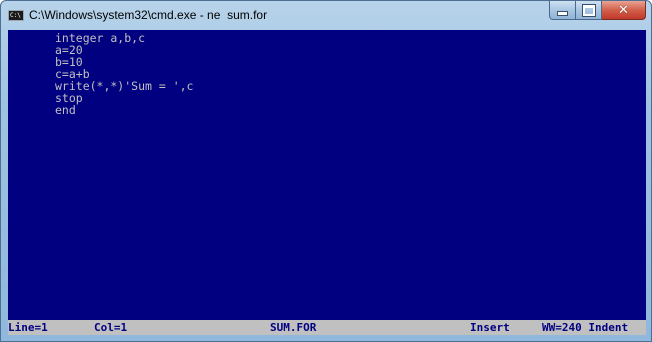 The height and width of the screenshot is (342, 652). Describe the element at coordinates (562, 10) in the screenshot. I see `minimize-button` at that location.